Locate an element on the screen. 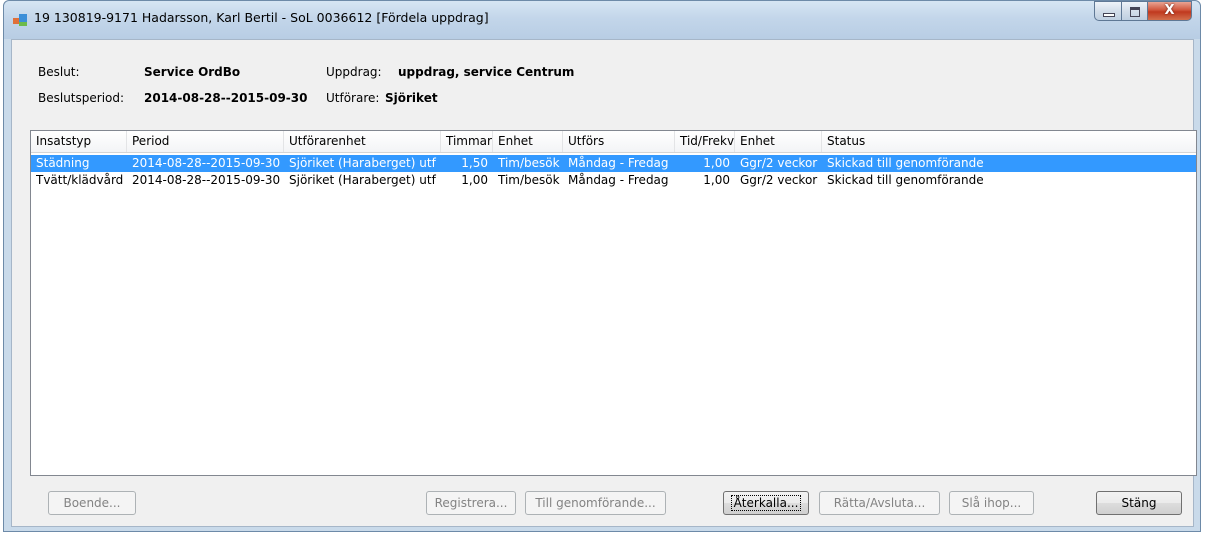  column-header-enhet: Enhet is located at coordinates (528, 141).